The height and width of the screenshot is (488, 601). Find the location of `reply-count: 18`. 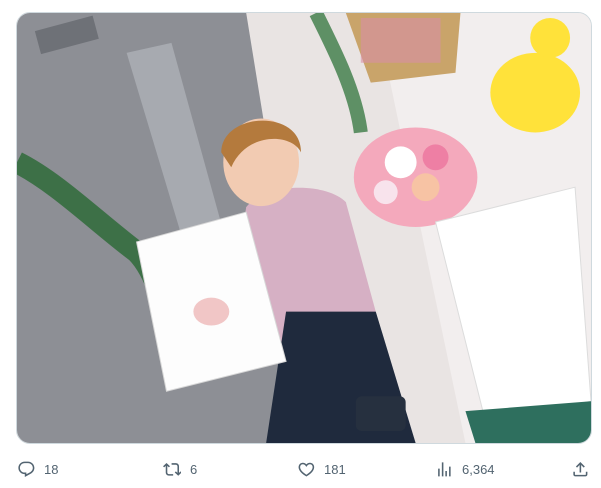

reply-count: 18 is located at coordinates (51, 469).